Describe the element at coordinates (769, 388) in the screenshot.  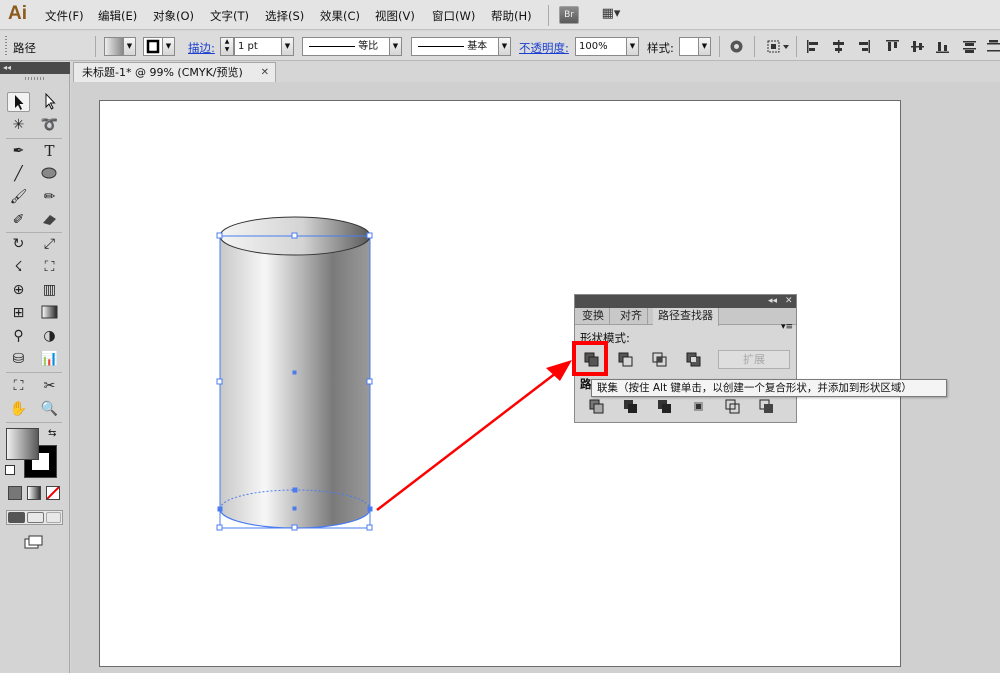
I see `unite-tooltip: 联集（按住 Alt 键单击，以创建一个复合形状，并添加到形状区域）` at that location.